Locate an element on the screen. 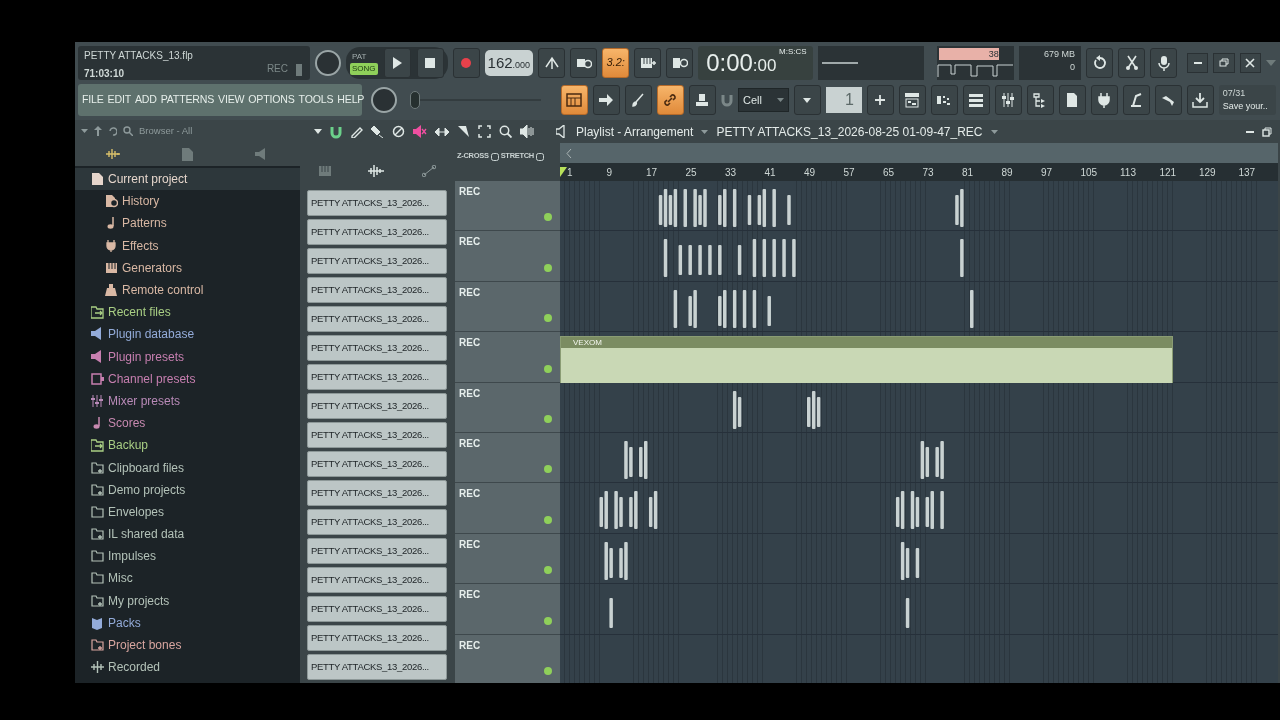 The image size is (1280, 720). browser-item: Envelopes is located at coordinates (136, 511).